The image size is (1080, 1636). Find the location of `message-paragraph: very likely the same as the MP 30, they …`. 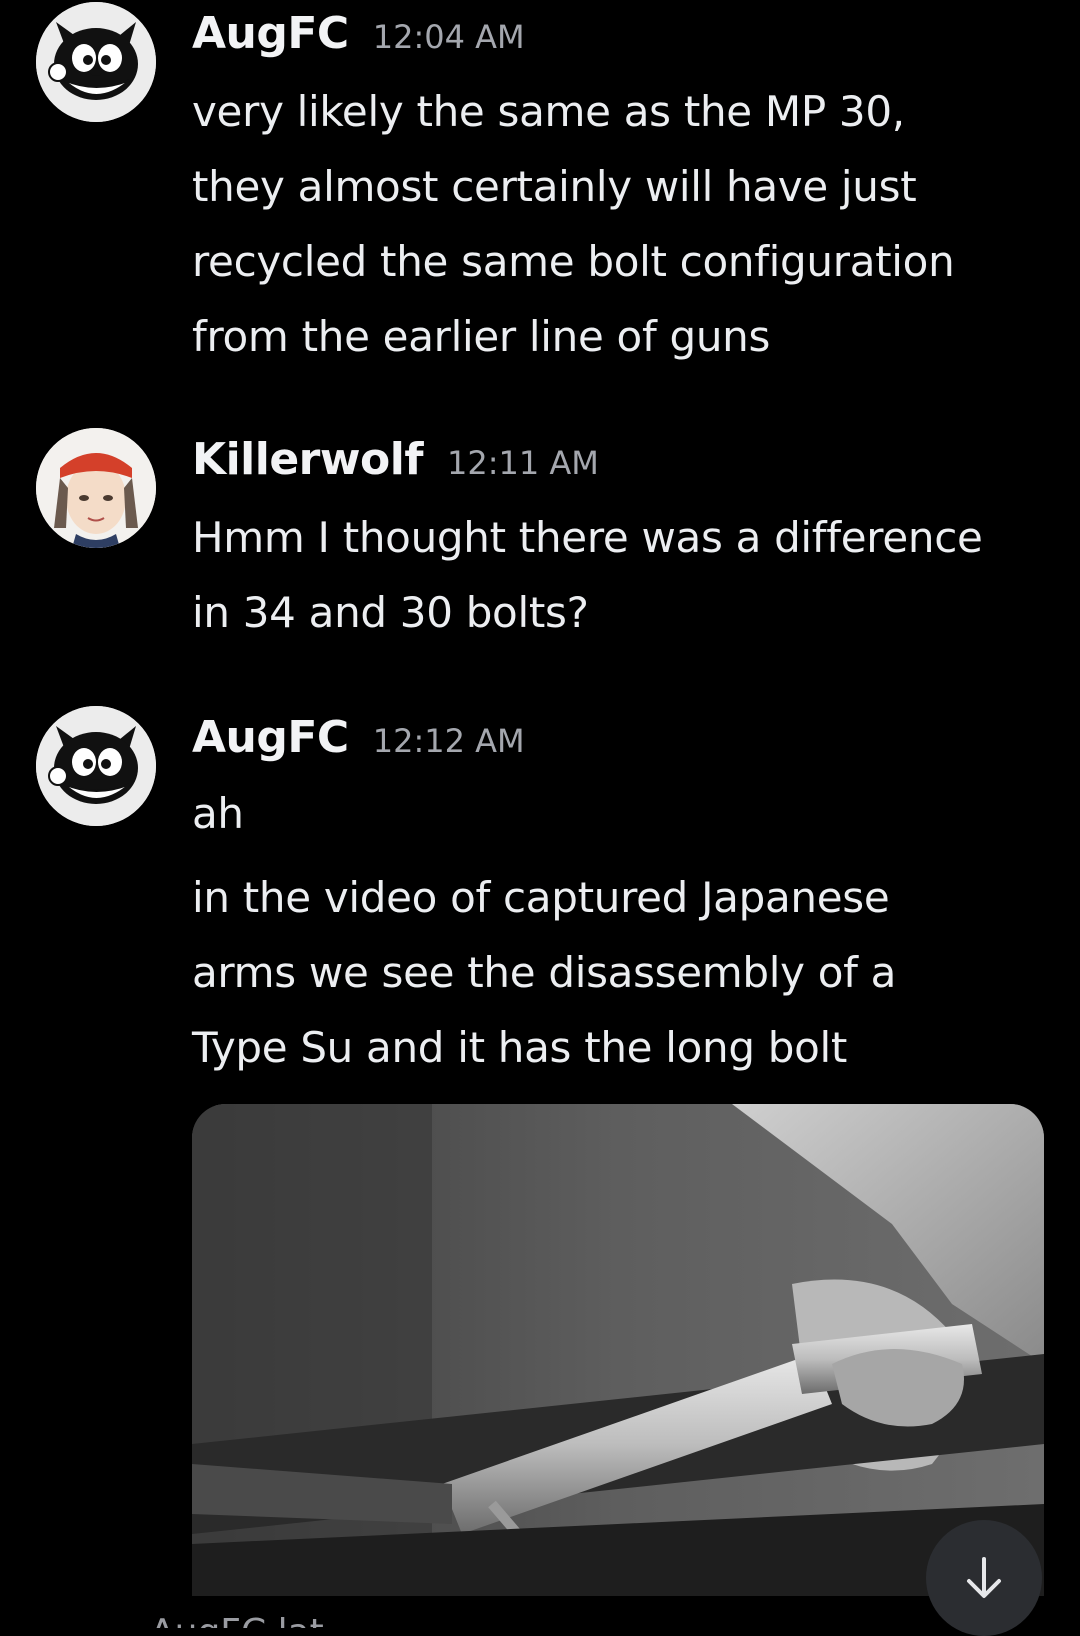

message-paragraph: very likely the same as the MP 30, they … is located at coordinates (573, 224).